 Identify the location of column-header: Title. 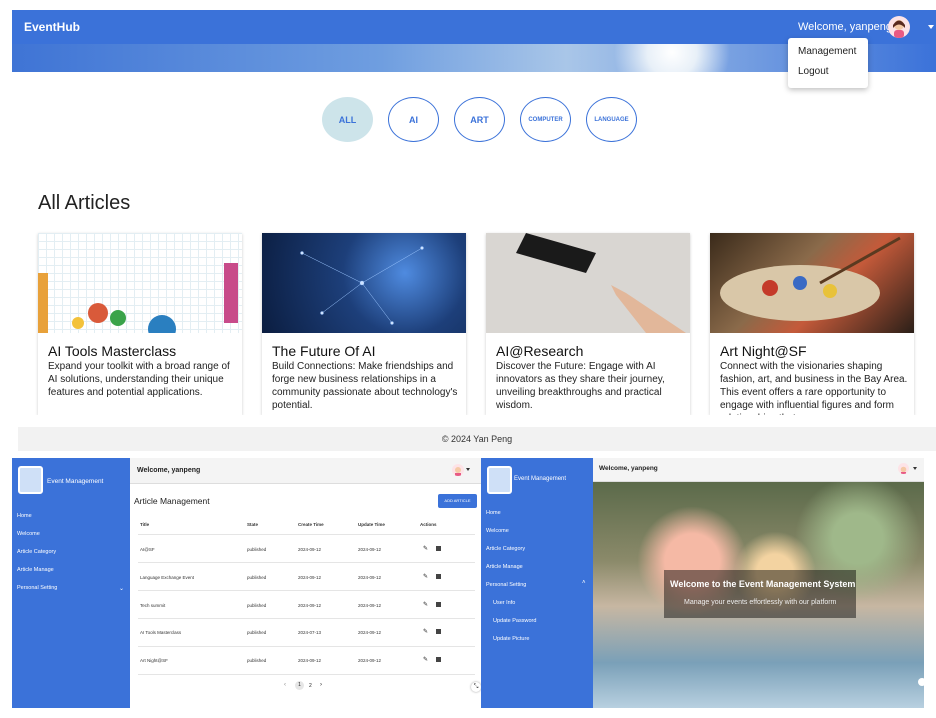
(145, 524).